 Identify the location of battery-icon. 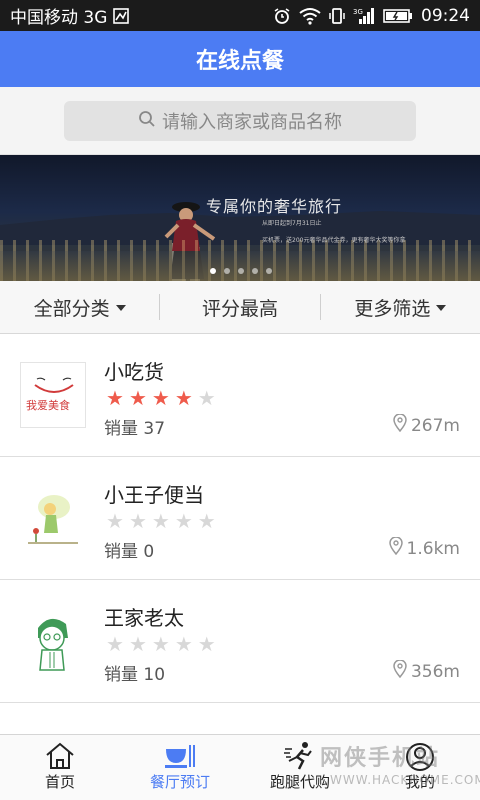
(398, 16).